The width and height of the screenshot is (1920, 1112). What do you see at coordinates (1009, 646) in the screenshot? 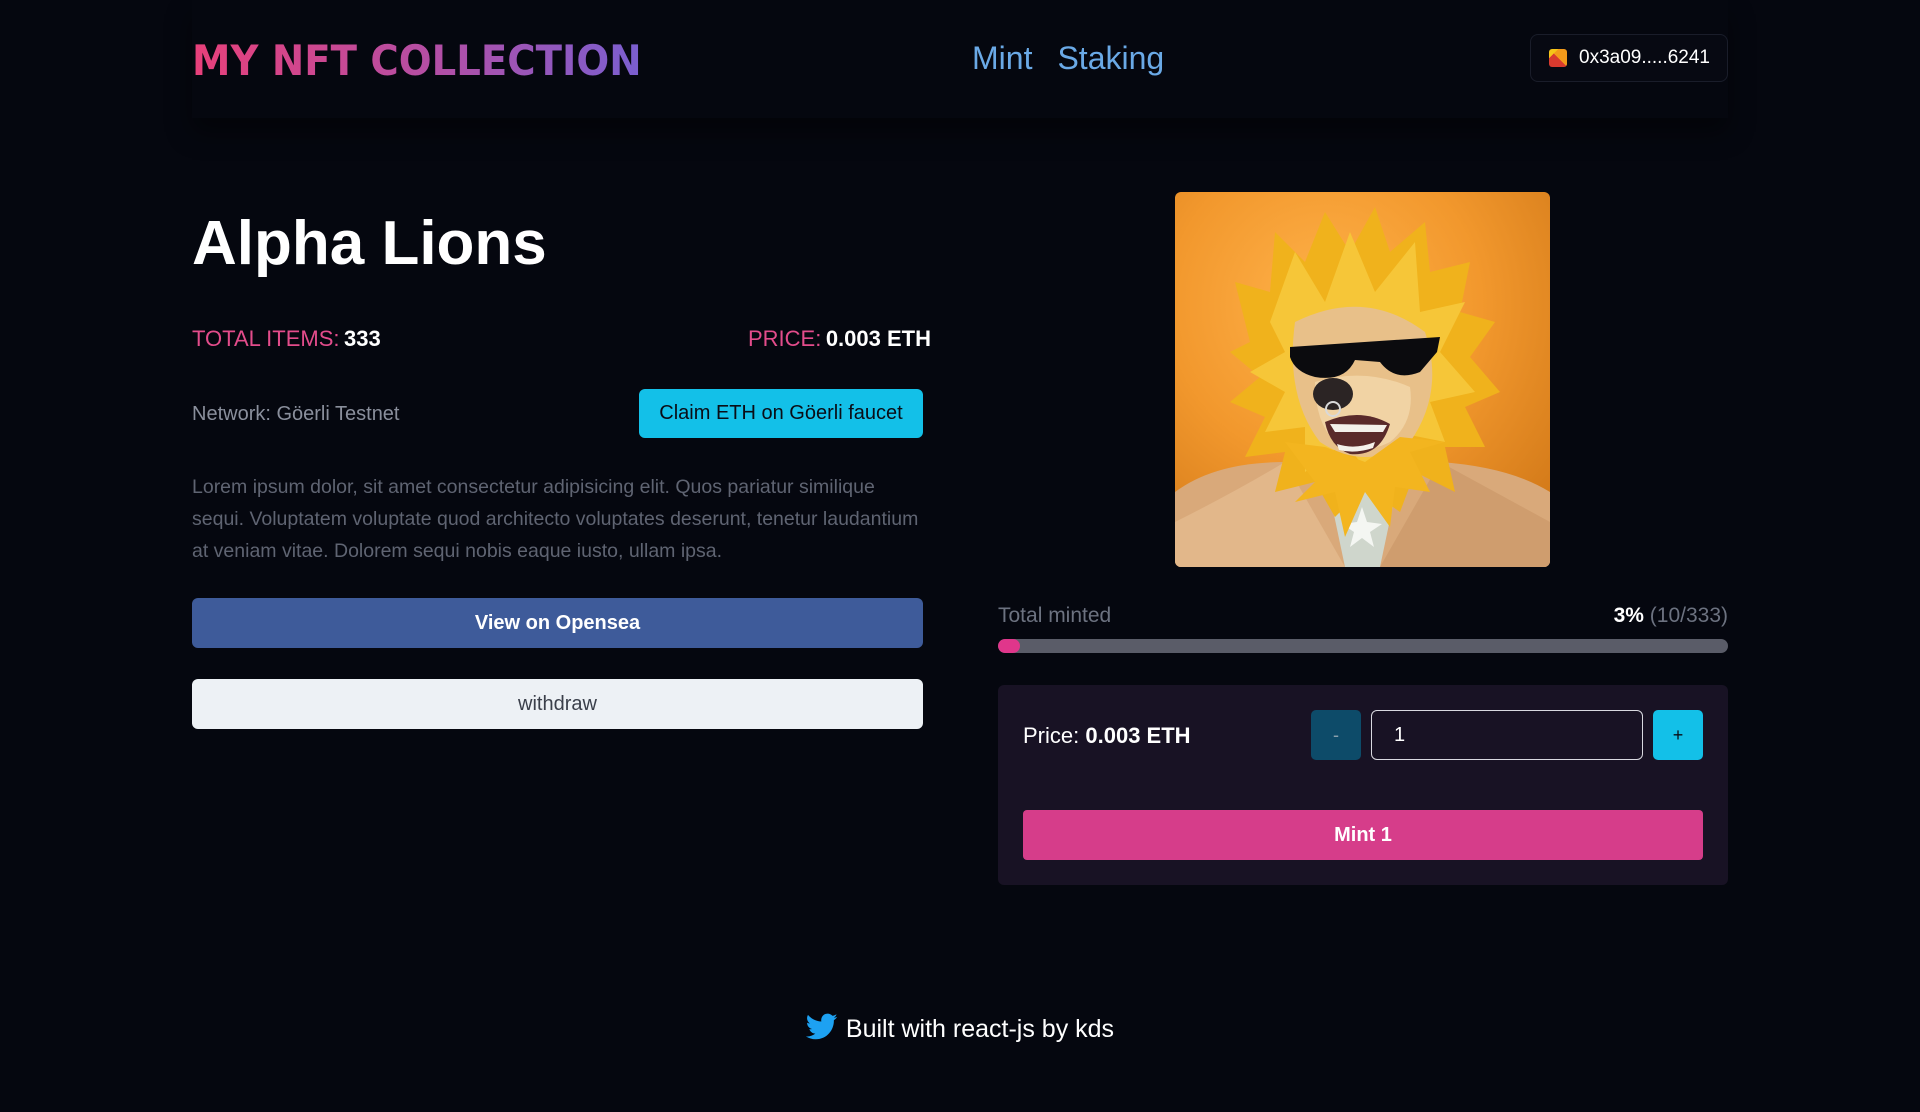
I see `mint-progress-fill` at bounding box center [1009, 646].